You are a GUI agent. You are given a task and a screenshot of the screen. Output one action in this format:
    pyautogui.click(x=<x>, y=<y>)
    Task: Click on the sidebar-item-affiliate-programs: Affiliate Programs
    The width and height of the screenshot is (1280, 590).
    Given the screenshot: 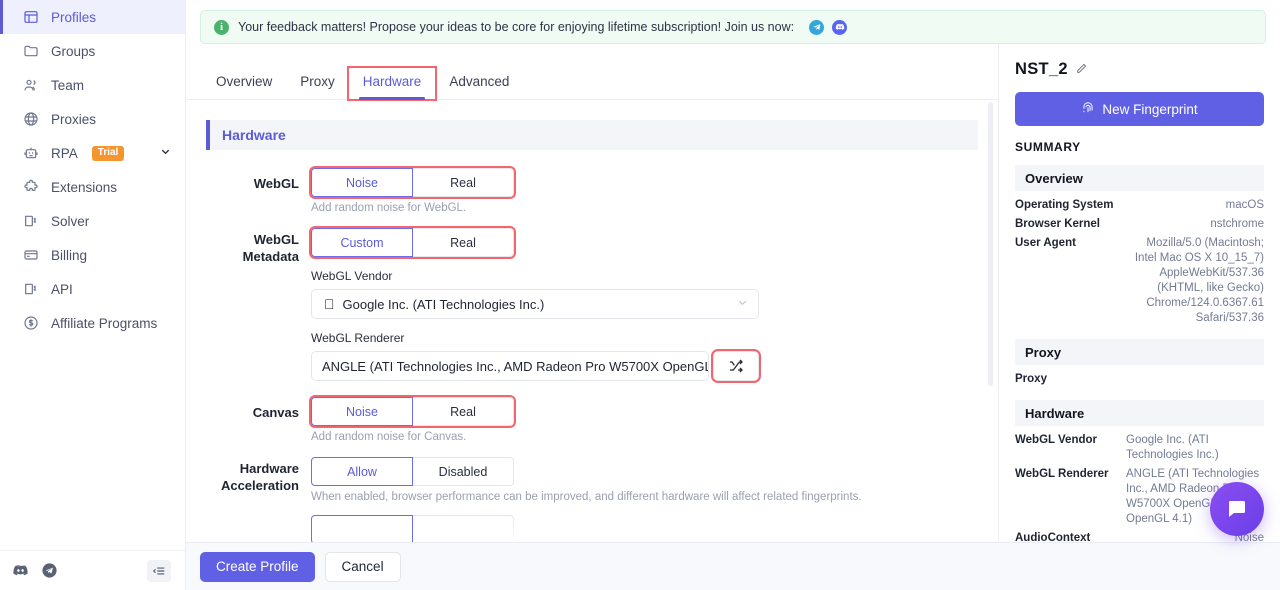 What is the action you would take?
    pyautogui.click(x=92, y=323)
    